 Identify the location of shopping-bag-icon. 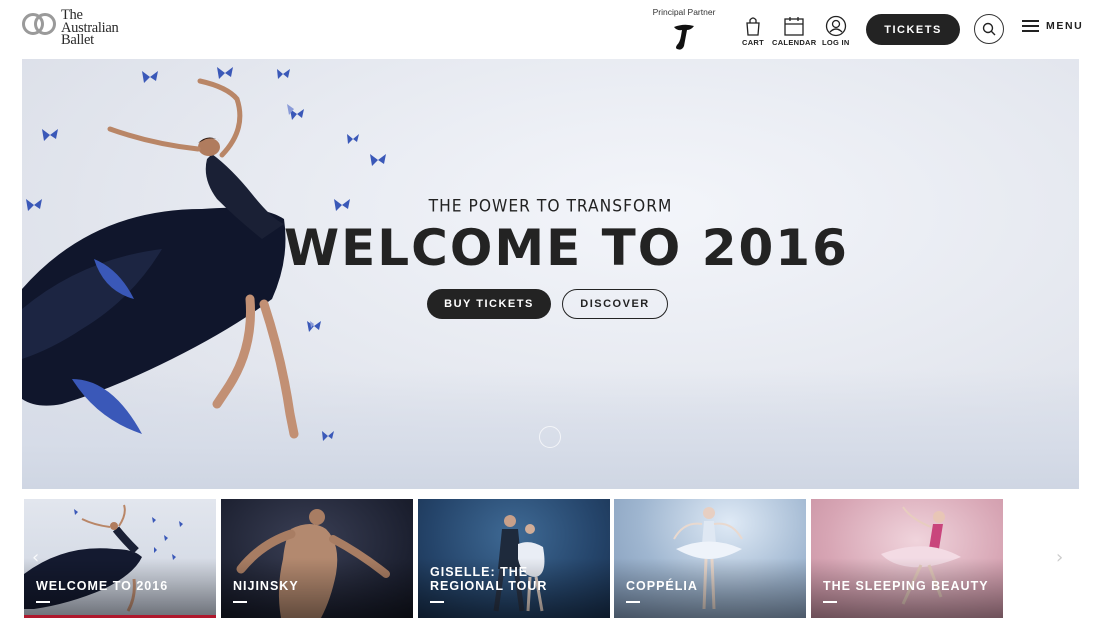
(753, 26).